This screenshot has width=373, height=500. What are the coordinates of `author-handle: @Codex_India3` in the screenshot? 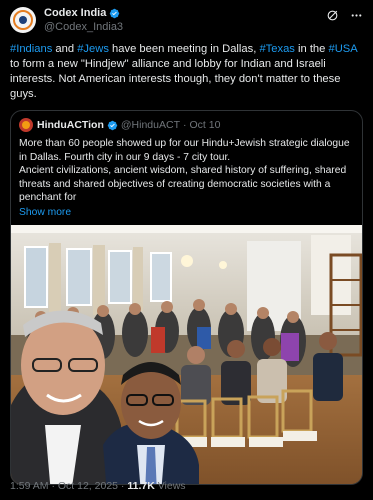 It's located at (83, 27).